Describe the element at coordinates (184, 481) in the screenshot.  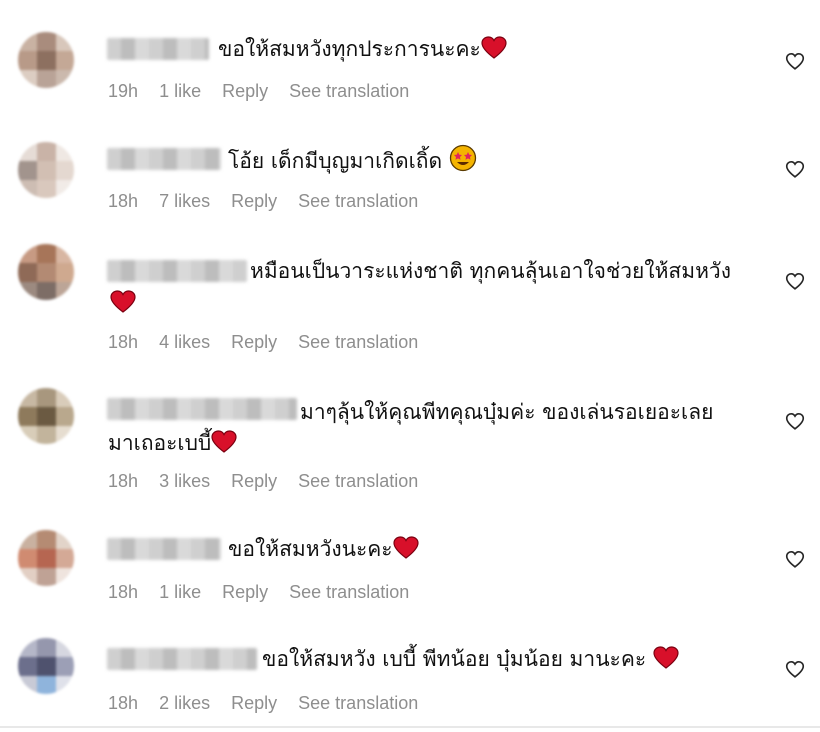
I see `like-count: 3 likes` at that location.